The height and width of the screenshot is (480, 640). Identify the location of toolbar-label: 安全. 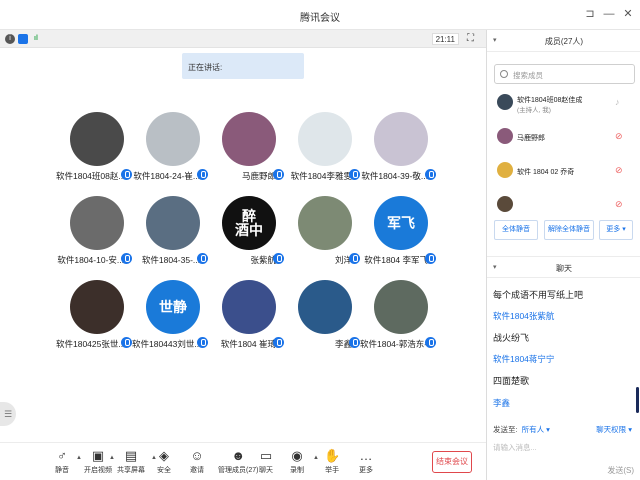
(164, 470).